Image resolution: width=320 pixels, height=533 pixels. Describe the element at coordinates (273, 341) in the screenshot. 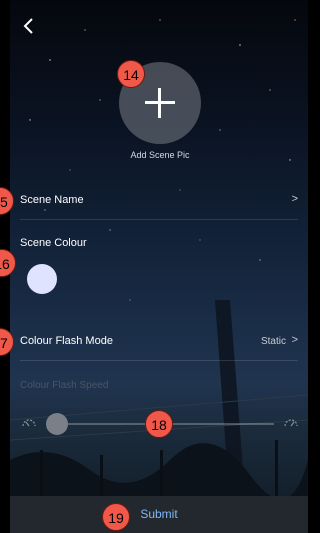

I see `colour-flash-mode-value: Static` at that location.